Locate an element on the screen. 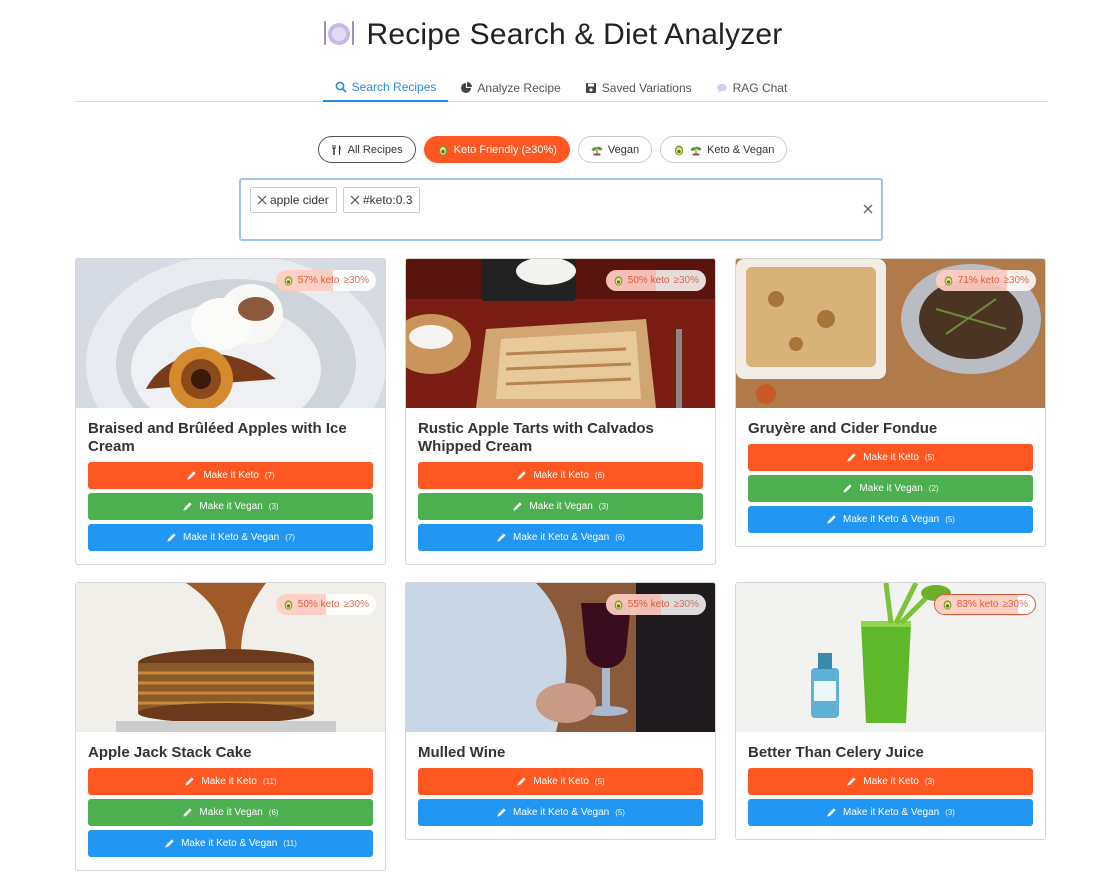 Image resolution: width=1105 pixels, height=879 pixels. make-it-vegan-button: Make it Vegan (6) is located at coordinates (230, 812).